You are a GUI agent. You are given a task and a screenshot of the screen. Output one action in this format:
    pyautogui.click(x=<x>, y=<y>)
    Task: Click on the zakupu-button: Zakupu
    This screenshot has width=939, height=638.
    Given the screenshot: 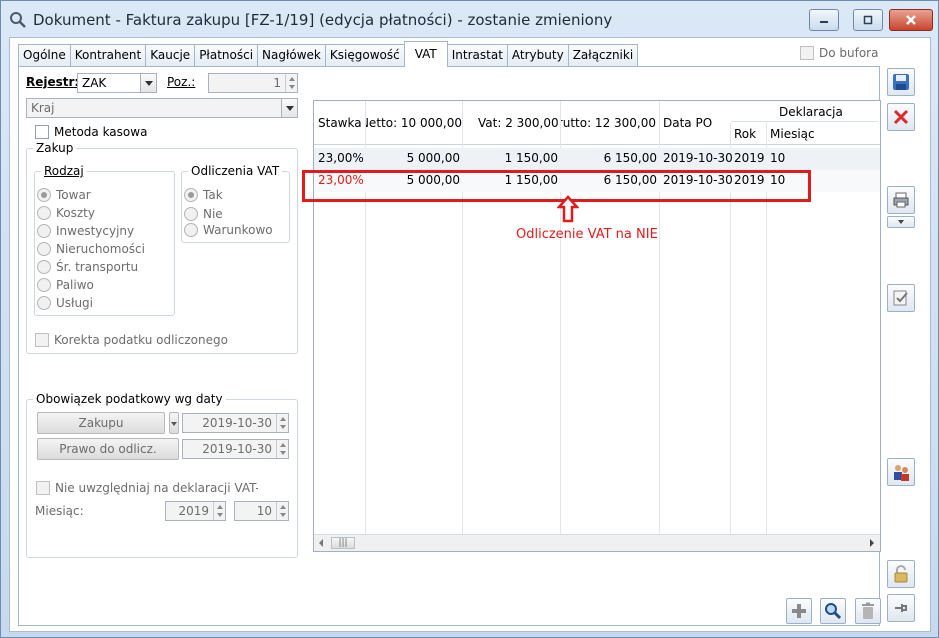 What is the action you would take?
    pyautogui.click(x=101, y=423)
    